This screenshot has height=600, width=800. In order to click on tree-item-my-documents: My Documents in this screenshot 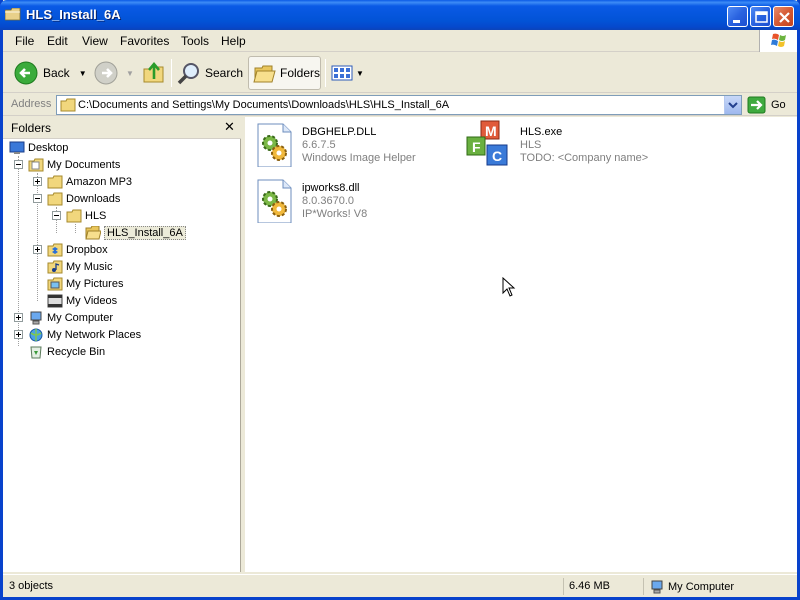, I will do `click(74, 164)`.